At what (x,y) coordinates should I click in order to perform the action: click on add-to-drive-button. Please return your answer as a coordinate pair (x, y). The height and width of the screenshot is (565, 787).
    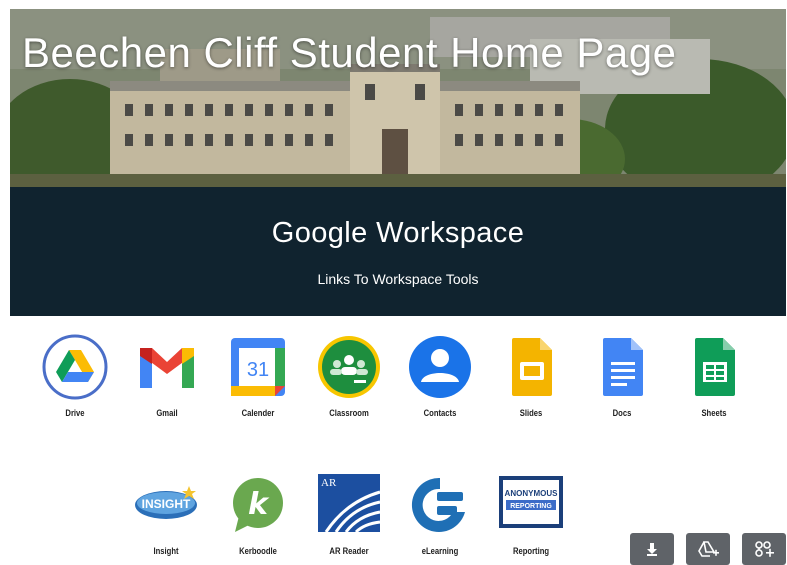
    Looking at the image, I should click on (708, 549).